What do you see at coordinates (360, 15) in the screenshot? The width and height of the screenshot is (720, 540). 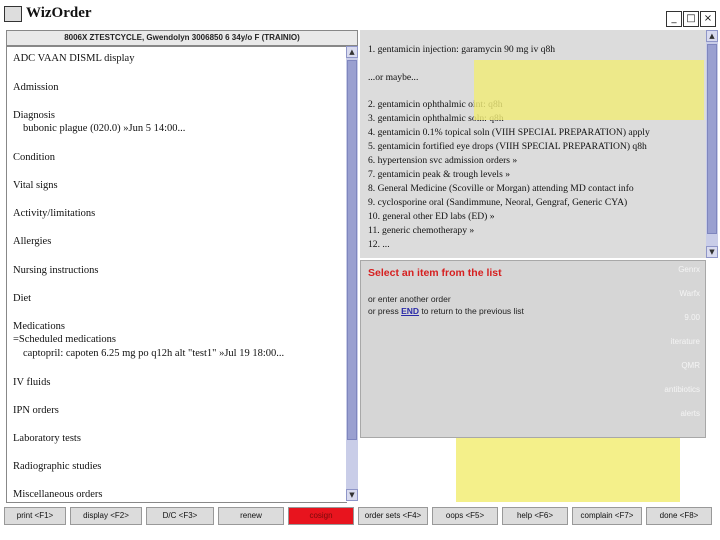 I see `title-bar` at bounding box center [360, 15].